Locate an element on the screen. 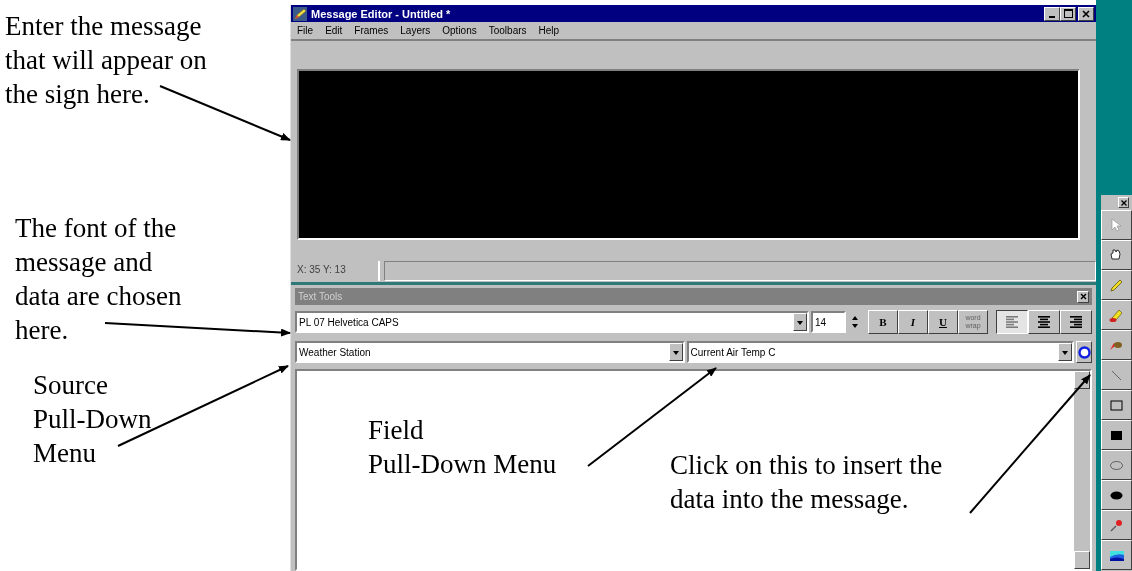 The height and width of the screenshot is (571, 1132). callout-text: Click on this to insert the data into the message. is located at coordinates (806, 482).